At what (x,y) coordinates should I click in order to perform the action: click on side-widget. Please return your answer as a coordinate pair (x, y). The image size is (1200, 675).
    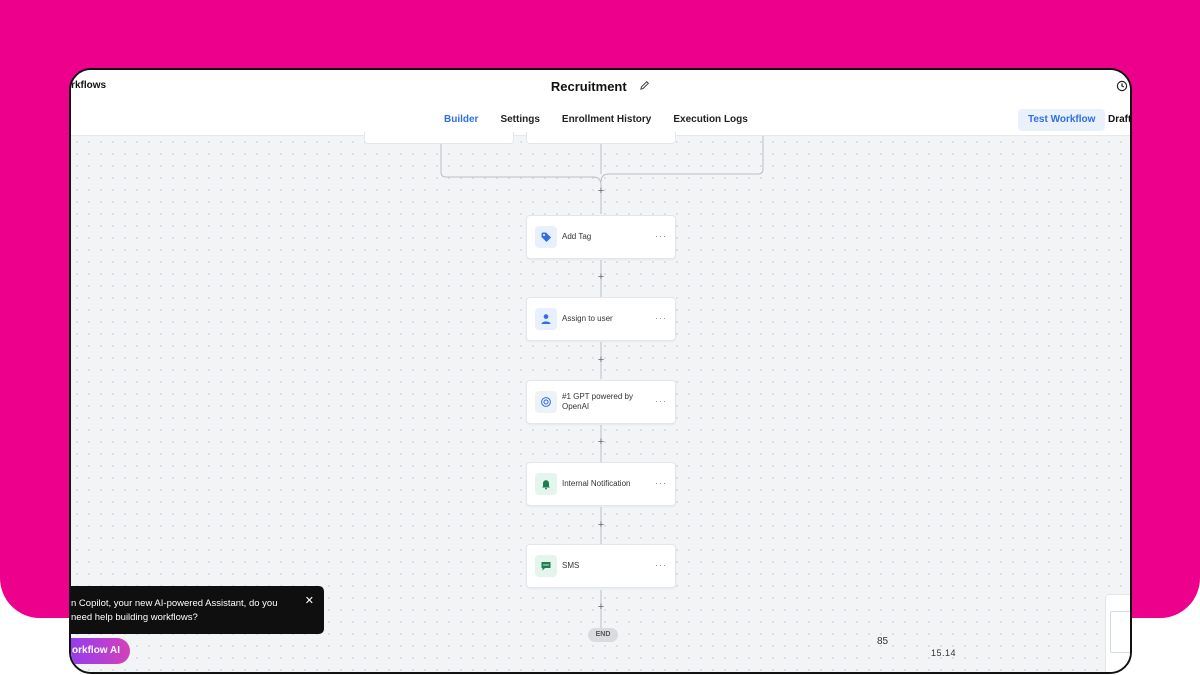
    Looking at the image, I should click on (1117, 633).